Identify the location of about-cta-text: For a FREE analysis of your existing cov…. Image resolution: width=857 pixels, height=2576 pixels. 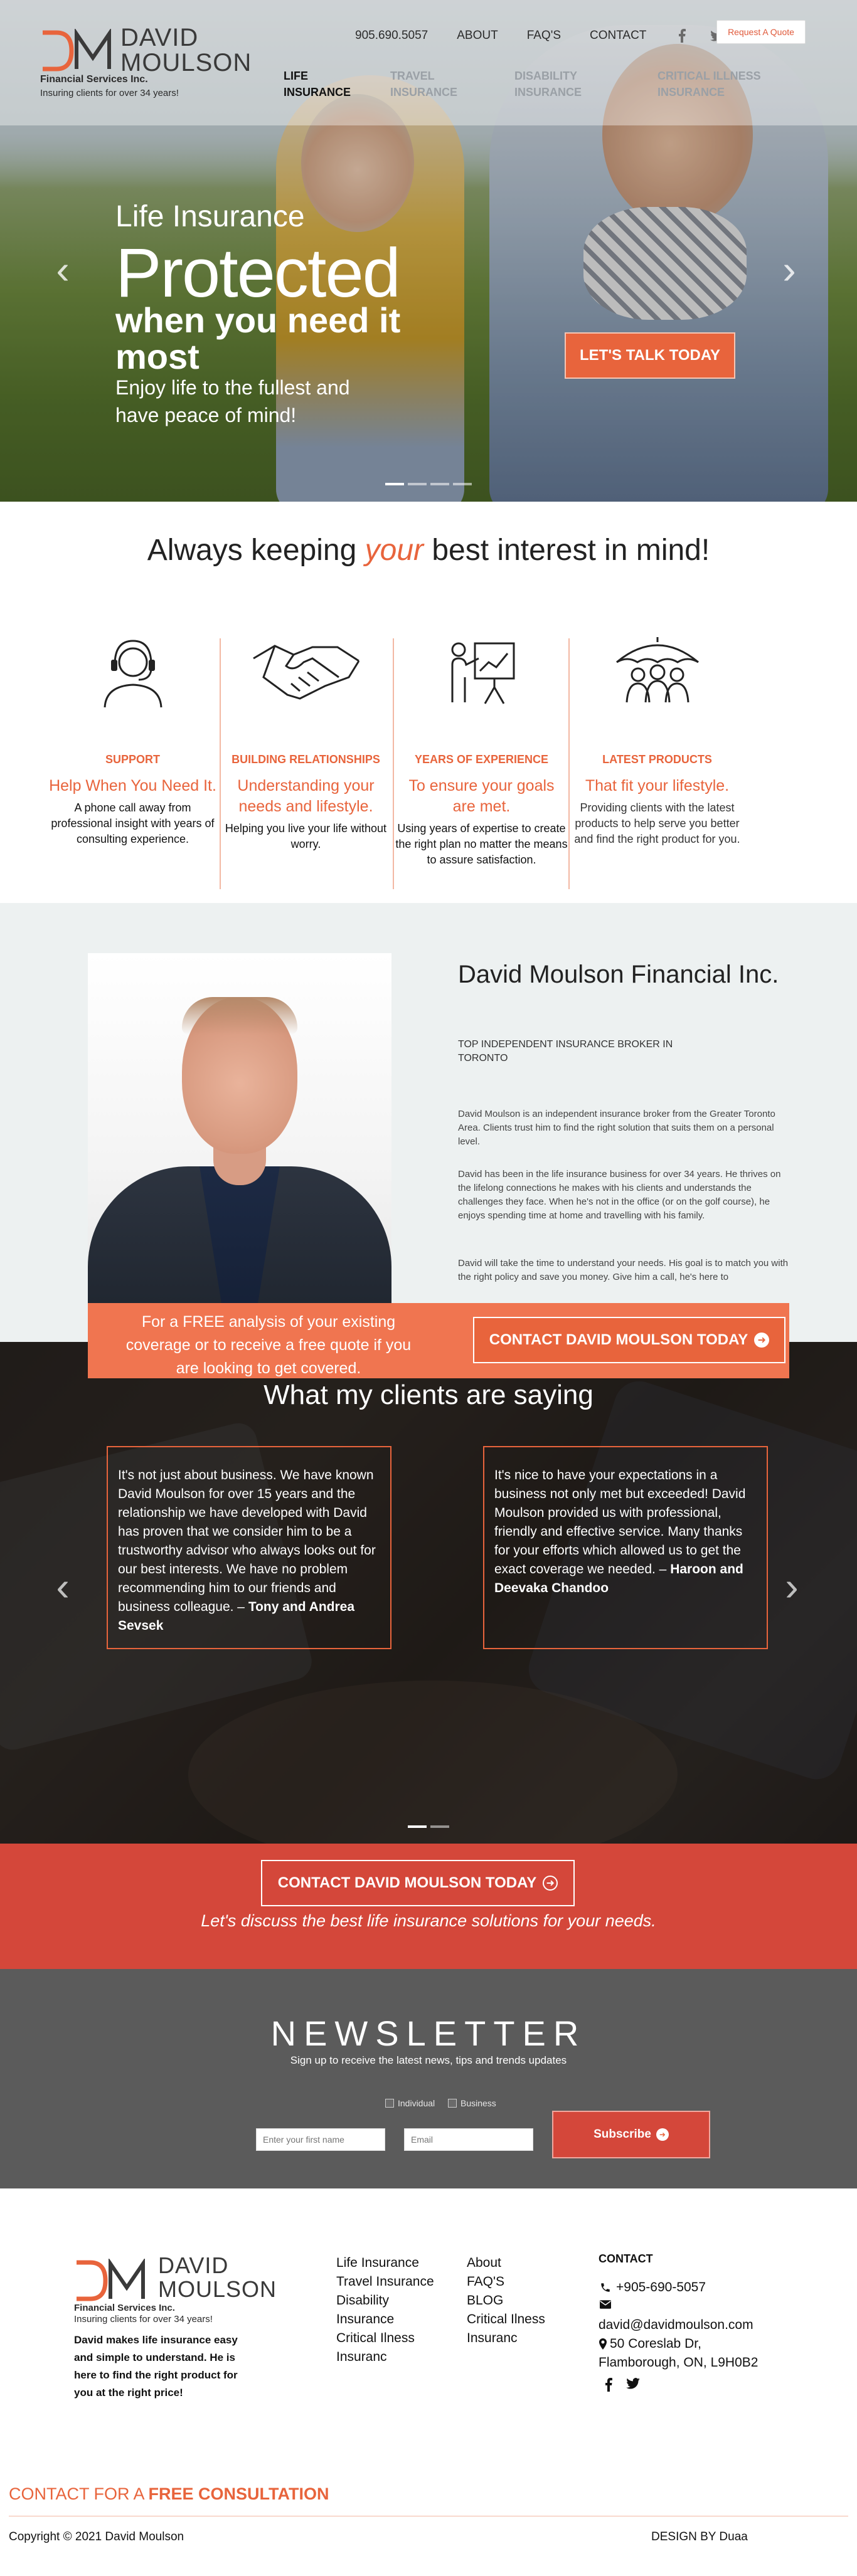
(268, 1345).